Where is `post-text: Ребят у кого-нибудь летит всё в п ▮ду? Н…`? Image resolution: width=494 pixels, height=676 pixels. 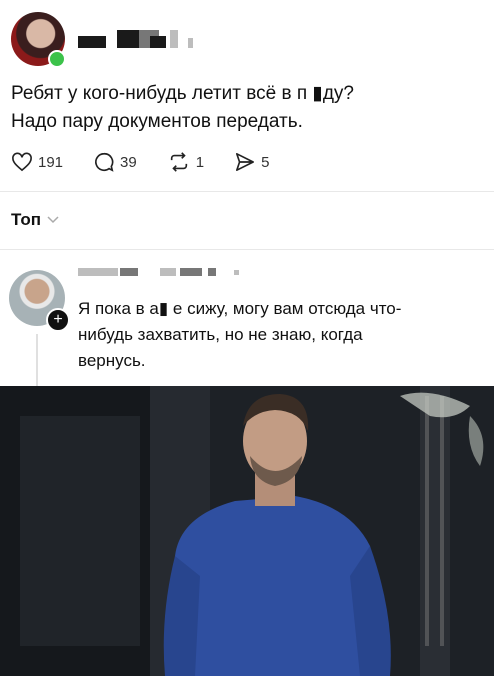 post-text: Ребят у кого-нибудь летит всё в п ▮ду? Н… is located at coordinates (246, 108).